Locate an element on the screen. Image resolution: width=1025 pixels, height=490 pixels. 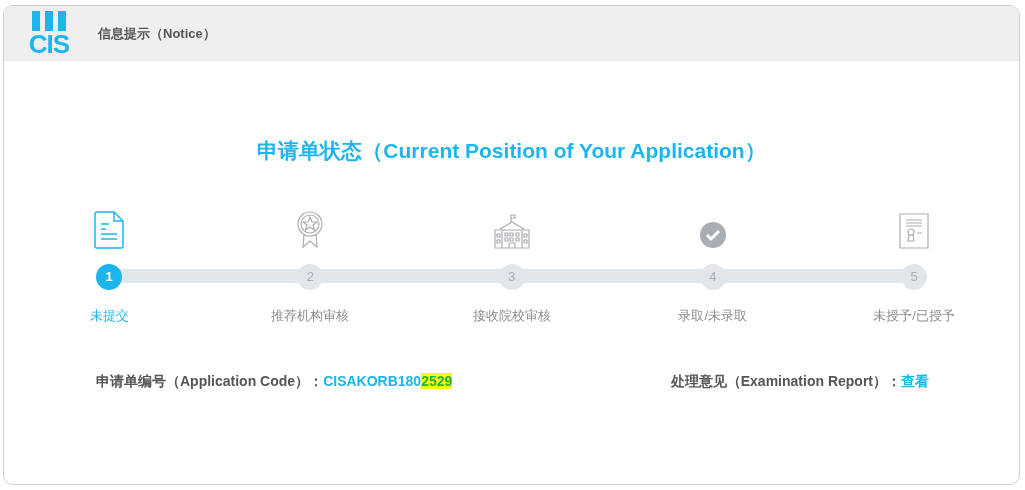
step-number: 1 is located at coordinates (109, 276).